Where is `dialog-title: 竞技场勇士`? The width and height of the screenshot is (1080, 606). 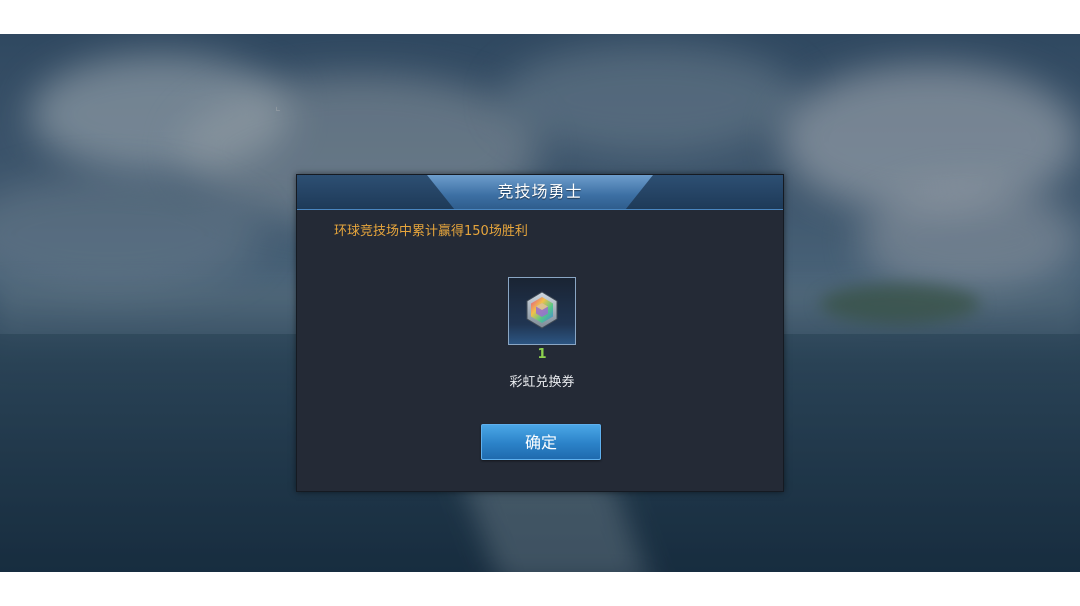
dialog-title: 竞技场勇士 is located at coordinates (540, 191).